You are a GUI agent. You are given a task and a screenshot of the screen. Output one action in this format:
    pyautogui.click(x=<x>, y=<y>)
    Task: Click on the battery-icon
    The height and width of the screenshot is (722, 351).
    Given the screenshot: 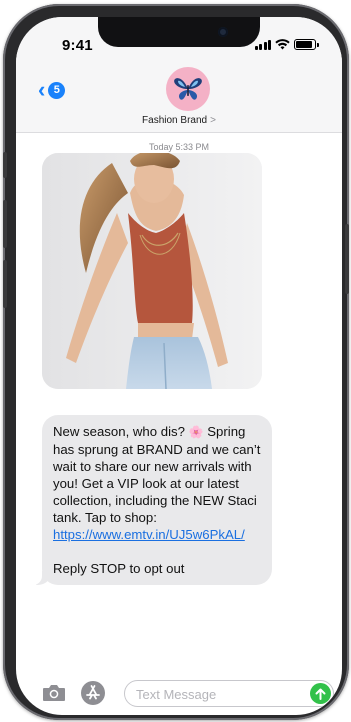 What is the action you would take?
    pyautogui.click(x=306, y=44)
    